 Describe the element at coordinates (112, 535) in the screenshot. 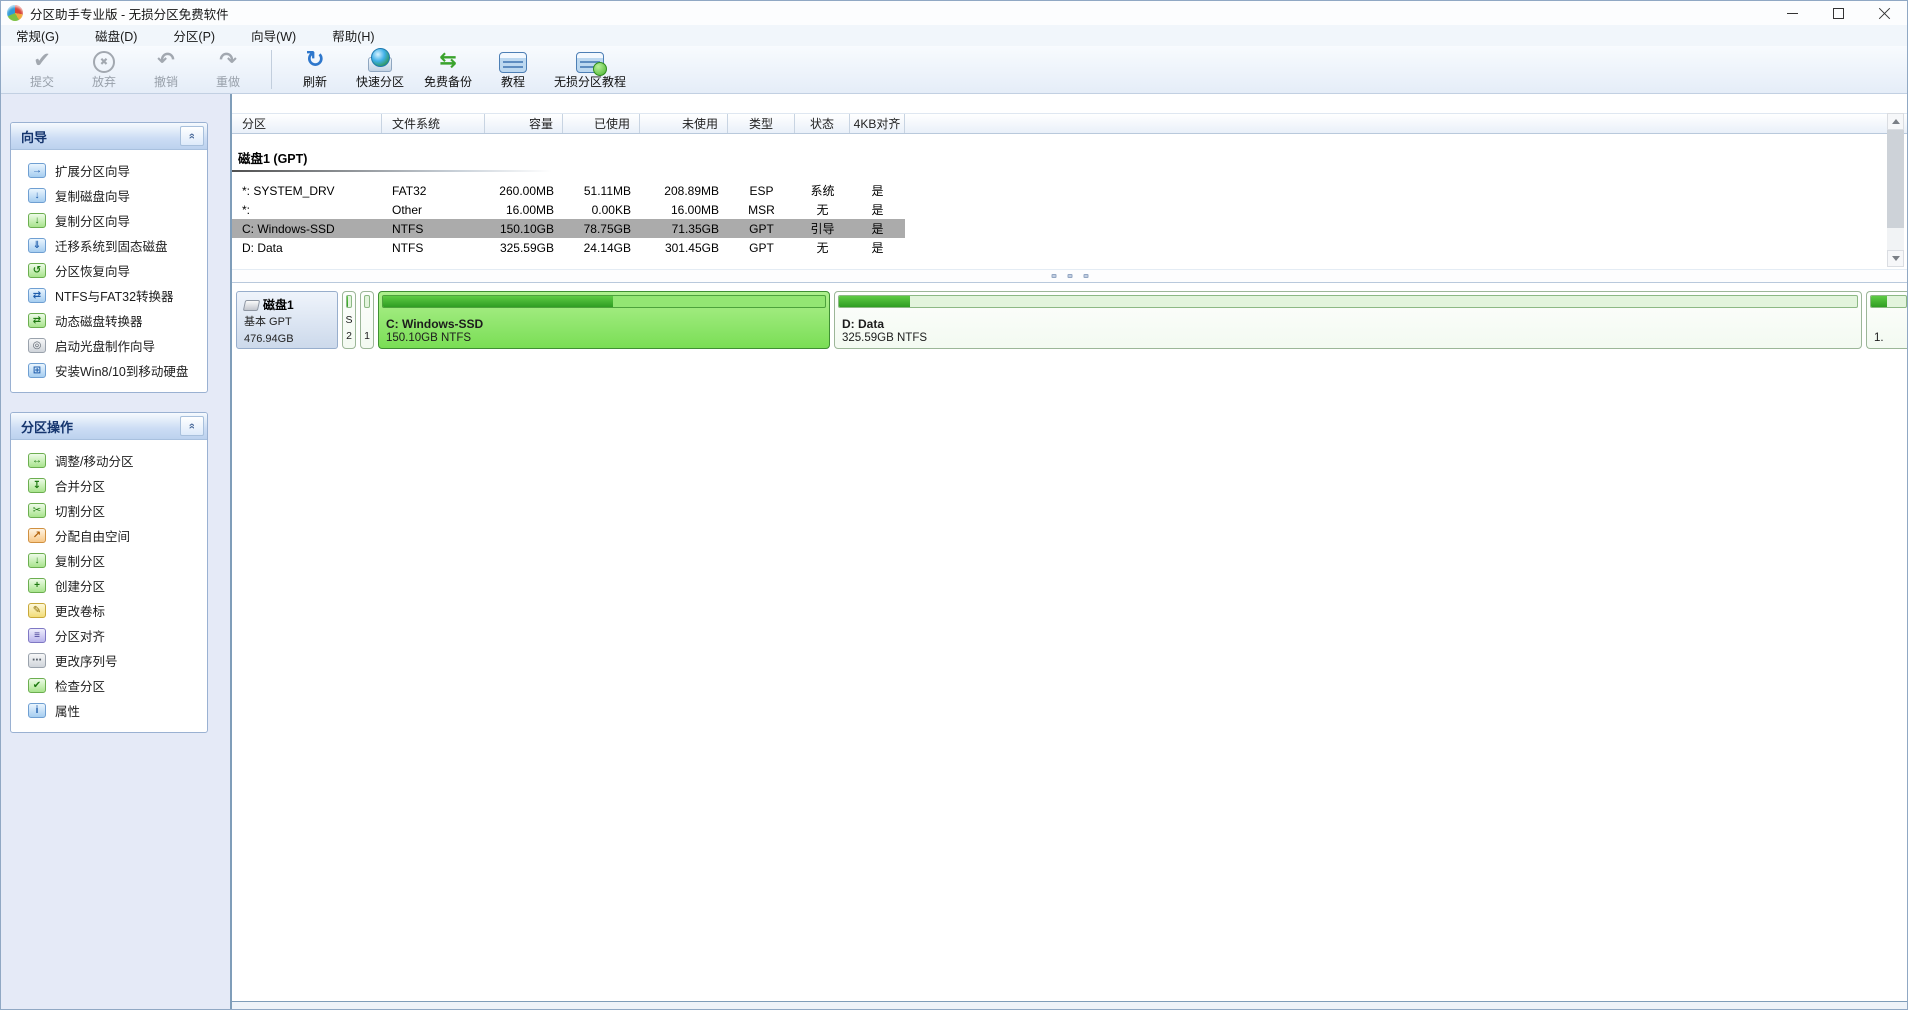

I see `op-allocate-free-space: ↗ 分配自由空间` at that location.